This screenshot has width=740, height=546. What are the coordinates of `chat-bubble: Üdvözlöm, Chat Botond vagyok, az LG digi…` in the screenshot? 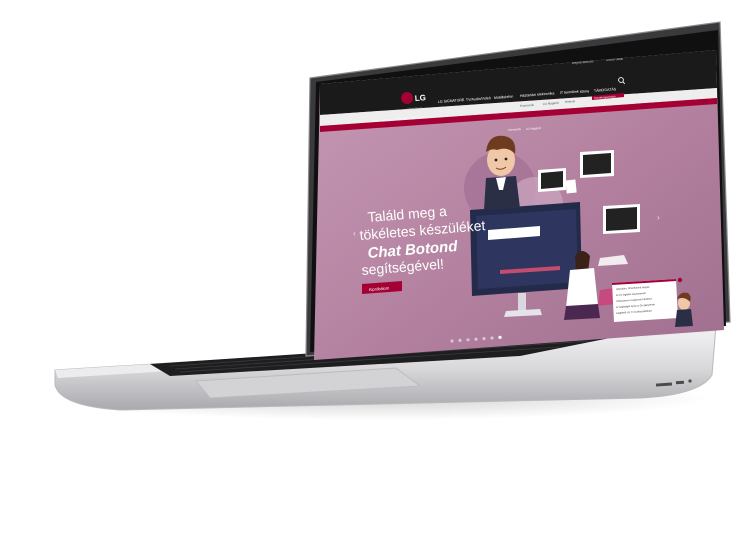 It's located at (645, 300).